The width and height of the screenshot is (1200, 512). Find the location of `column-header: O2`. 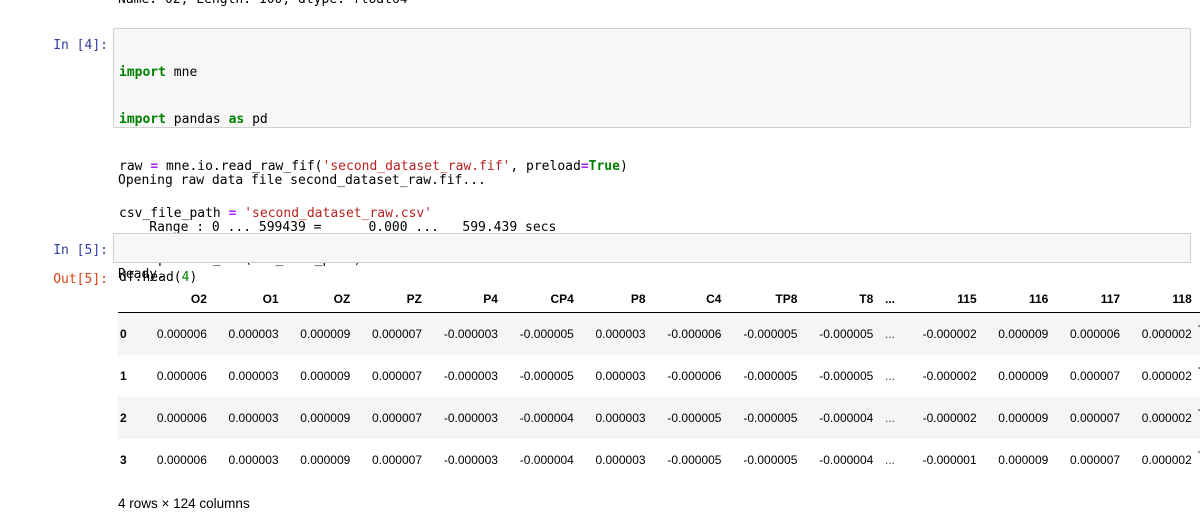

column-header: O2 is located at coordinates (178, 299).